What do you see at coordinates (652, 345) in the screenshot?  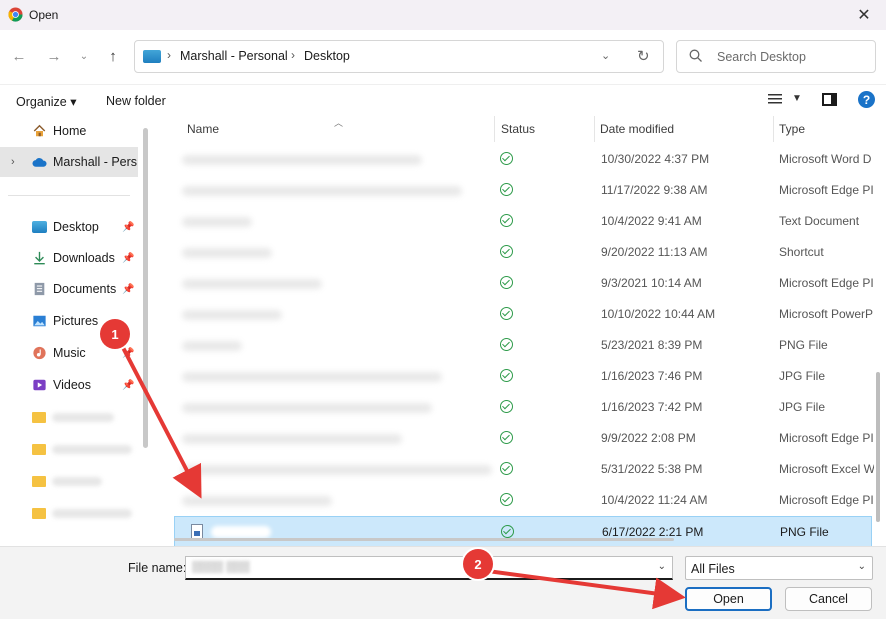 I see `date-modified-cell: 5/23/2021 8:39 PM` at bounding box center [652, 345].